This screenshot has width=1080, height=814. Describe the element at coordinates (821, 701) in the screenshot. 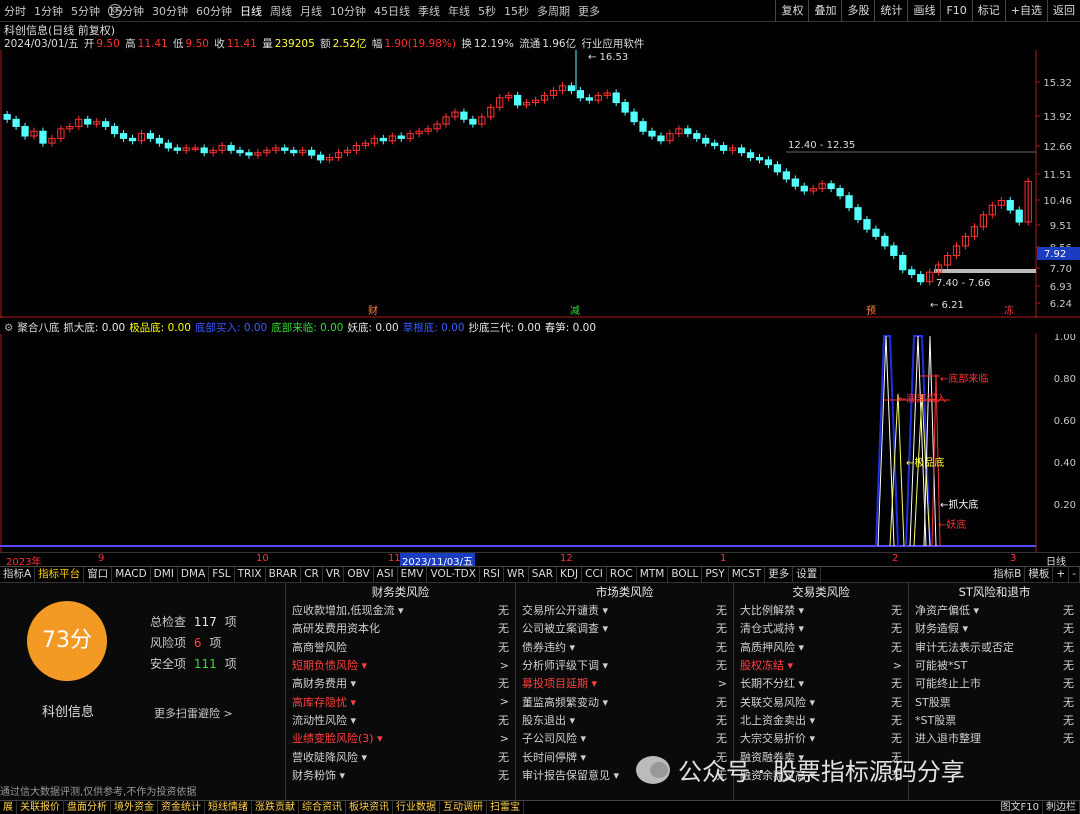

I see `risk-row: 关联交易风险 ▾ 无` at that location.